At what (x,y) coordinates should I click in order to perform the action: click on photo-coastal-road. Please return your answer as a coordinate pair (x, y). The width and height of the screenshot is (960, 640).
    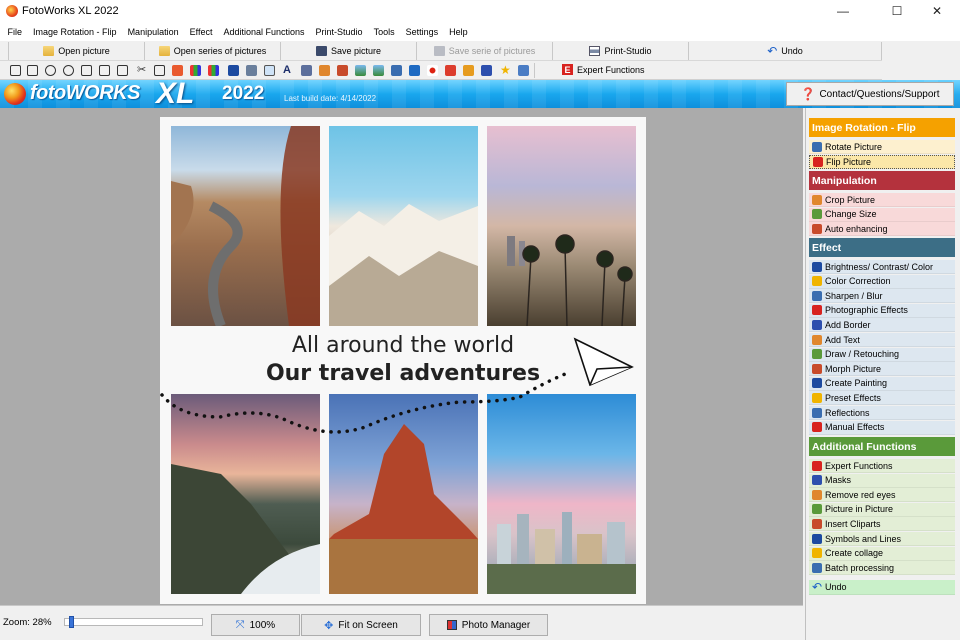
    Looking at the image, I should click on (245, 227).